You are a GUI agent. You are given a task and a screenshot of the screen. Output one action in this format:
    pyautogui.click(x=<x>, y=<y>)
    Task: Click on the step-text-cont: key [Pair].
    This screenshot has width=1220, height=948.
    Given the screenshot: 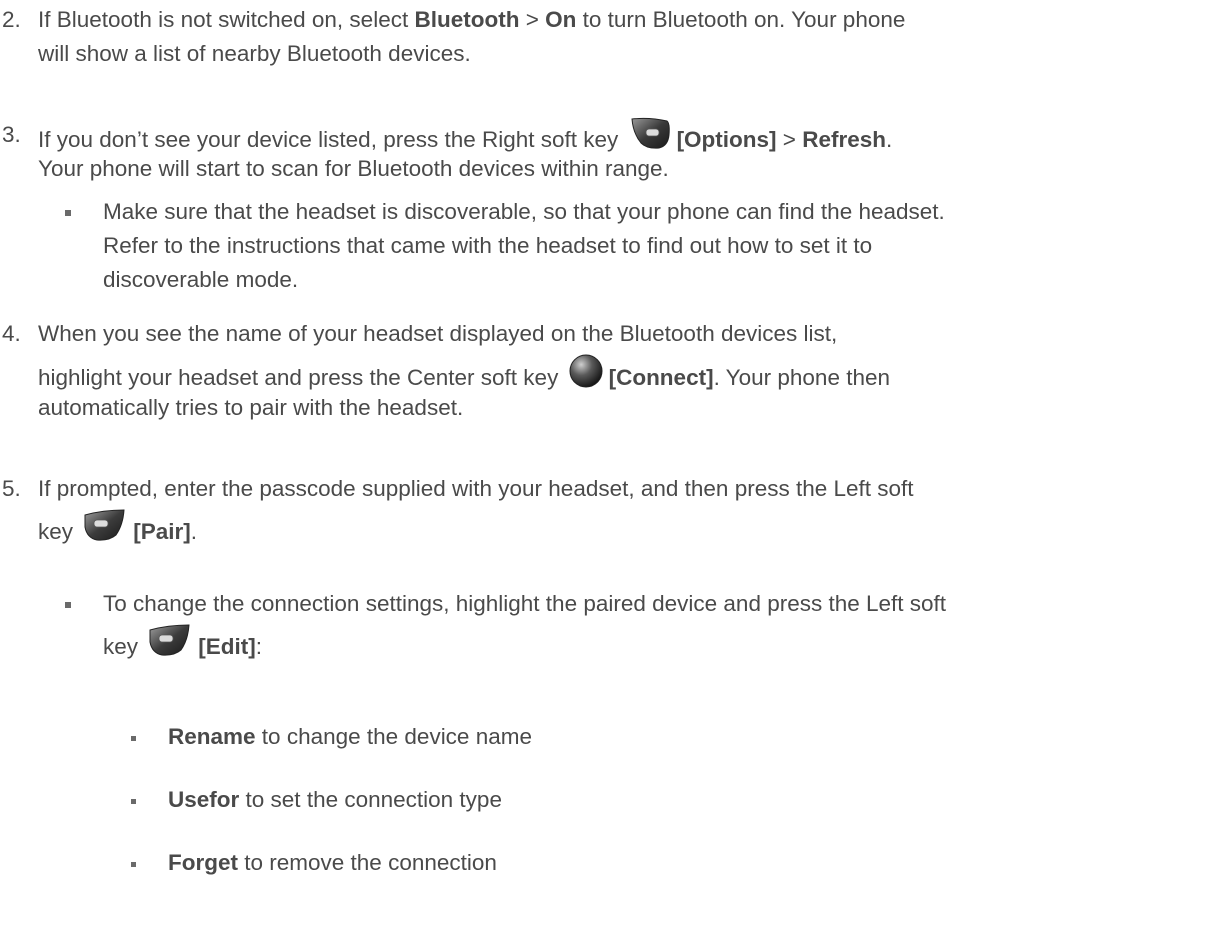 What is the action you would take?
    pyautogui.click(x=117, y=531)
    